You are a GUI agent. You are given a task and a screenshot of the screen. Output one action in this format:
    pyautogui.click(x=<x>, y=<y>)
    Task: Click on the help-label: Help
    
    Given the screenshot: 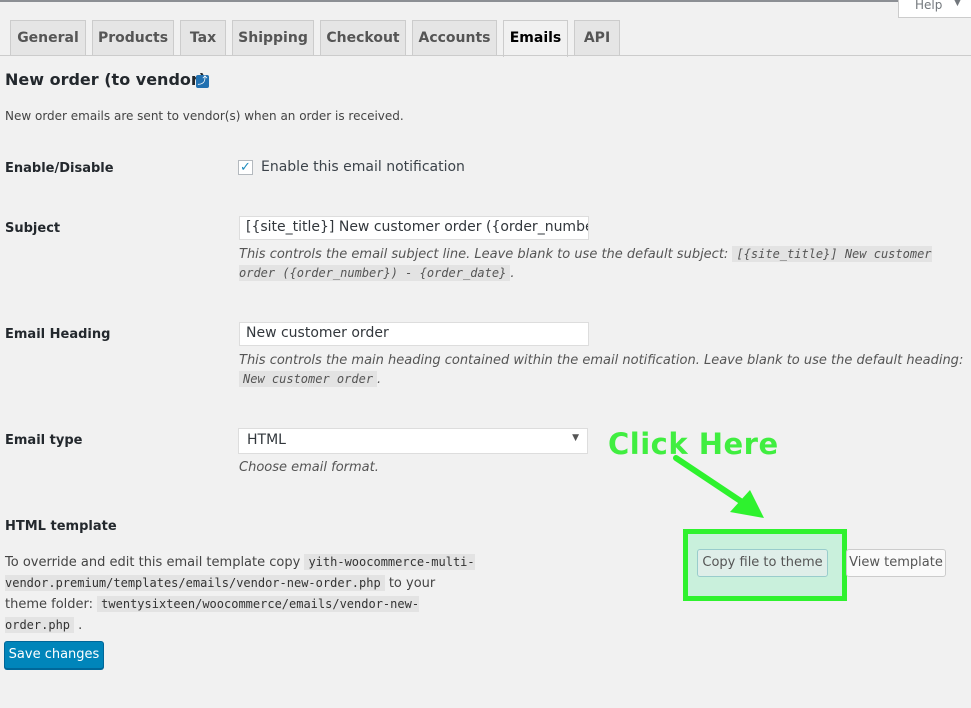 What is the action you would take?
    pyautogui.click(x=929, y=6)
    